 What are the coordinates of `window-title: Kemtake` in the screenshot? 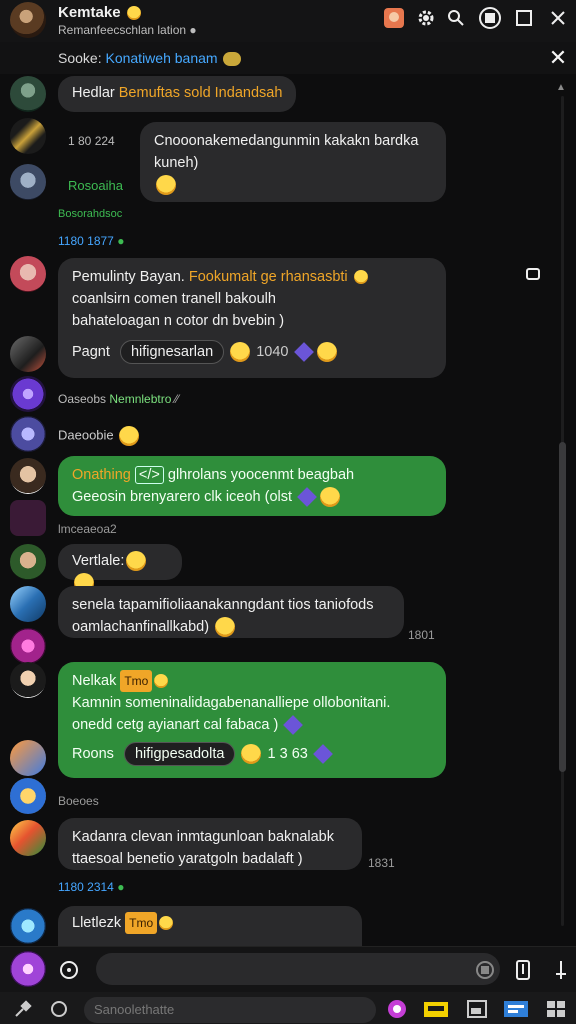 It's located at (100, 12).